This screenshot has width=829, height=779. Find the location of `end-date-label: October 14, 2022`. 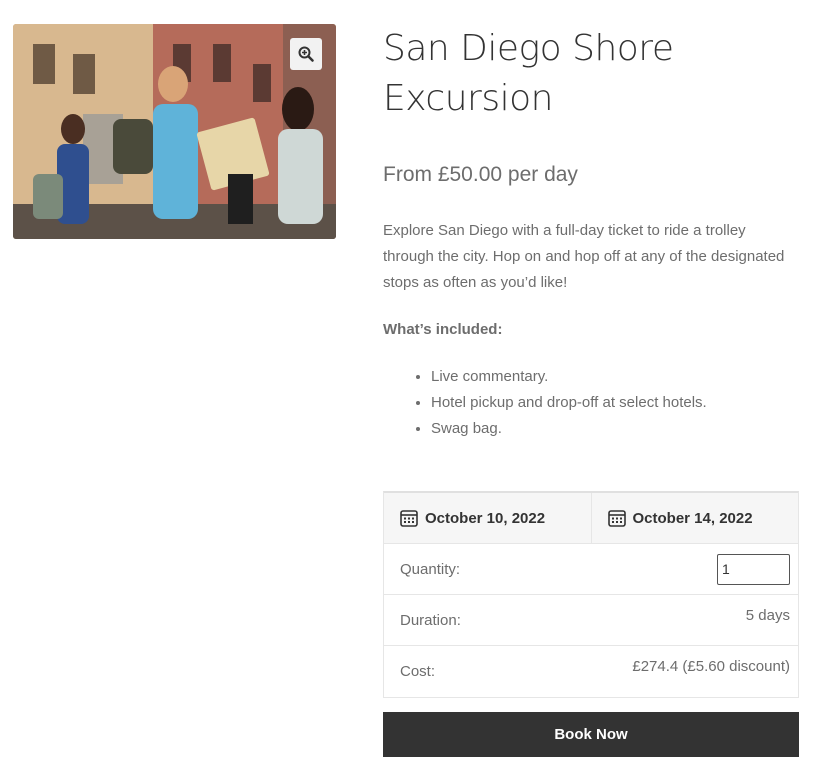

end-date-label: October 14, 2022 is located at coordinates (692, 518).